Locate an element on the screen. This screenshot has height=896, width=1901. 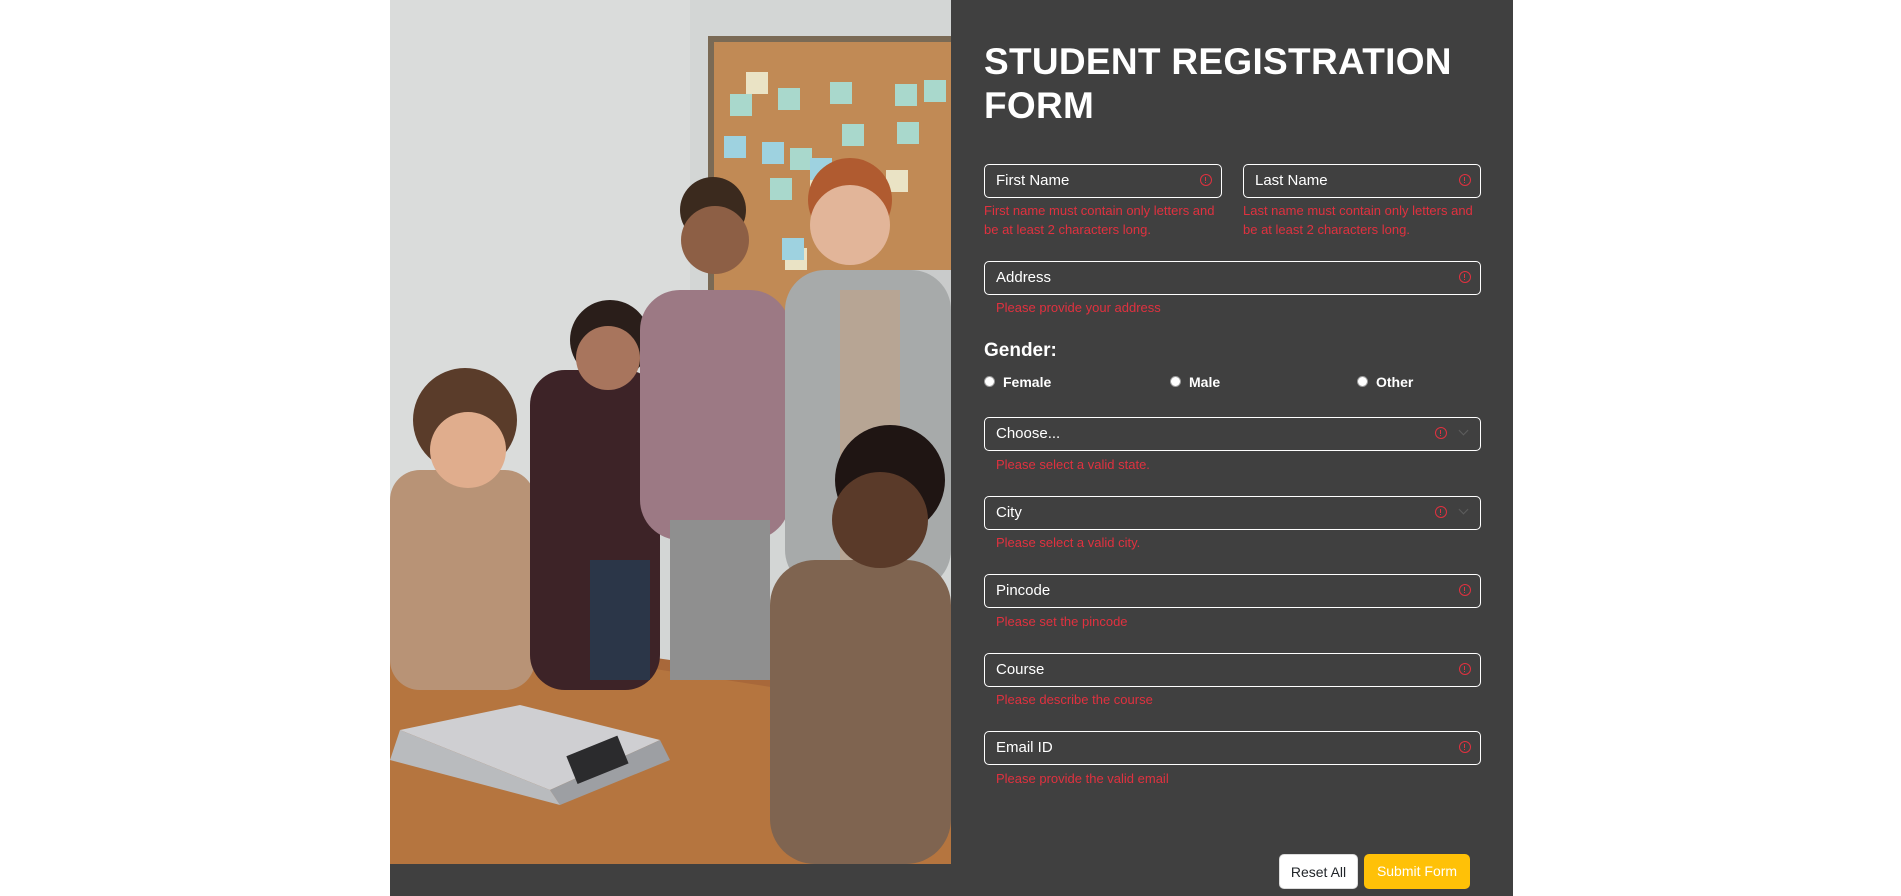
last-name-input: Last Name is located at coordinates (1362, 181).